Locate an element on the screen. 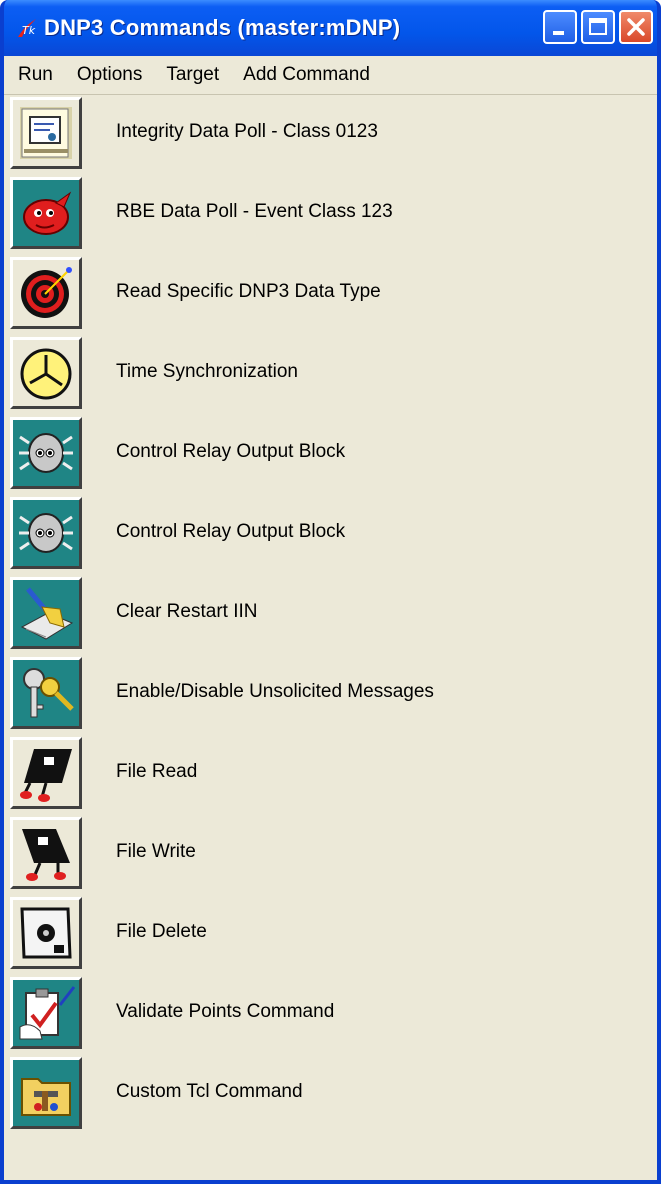 The width and height of the screenshot is (661, 1184). maximize-icon is located at coordinates (598, 26).